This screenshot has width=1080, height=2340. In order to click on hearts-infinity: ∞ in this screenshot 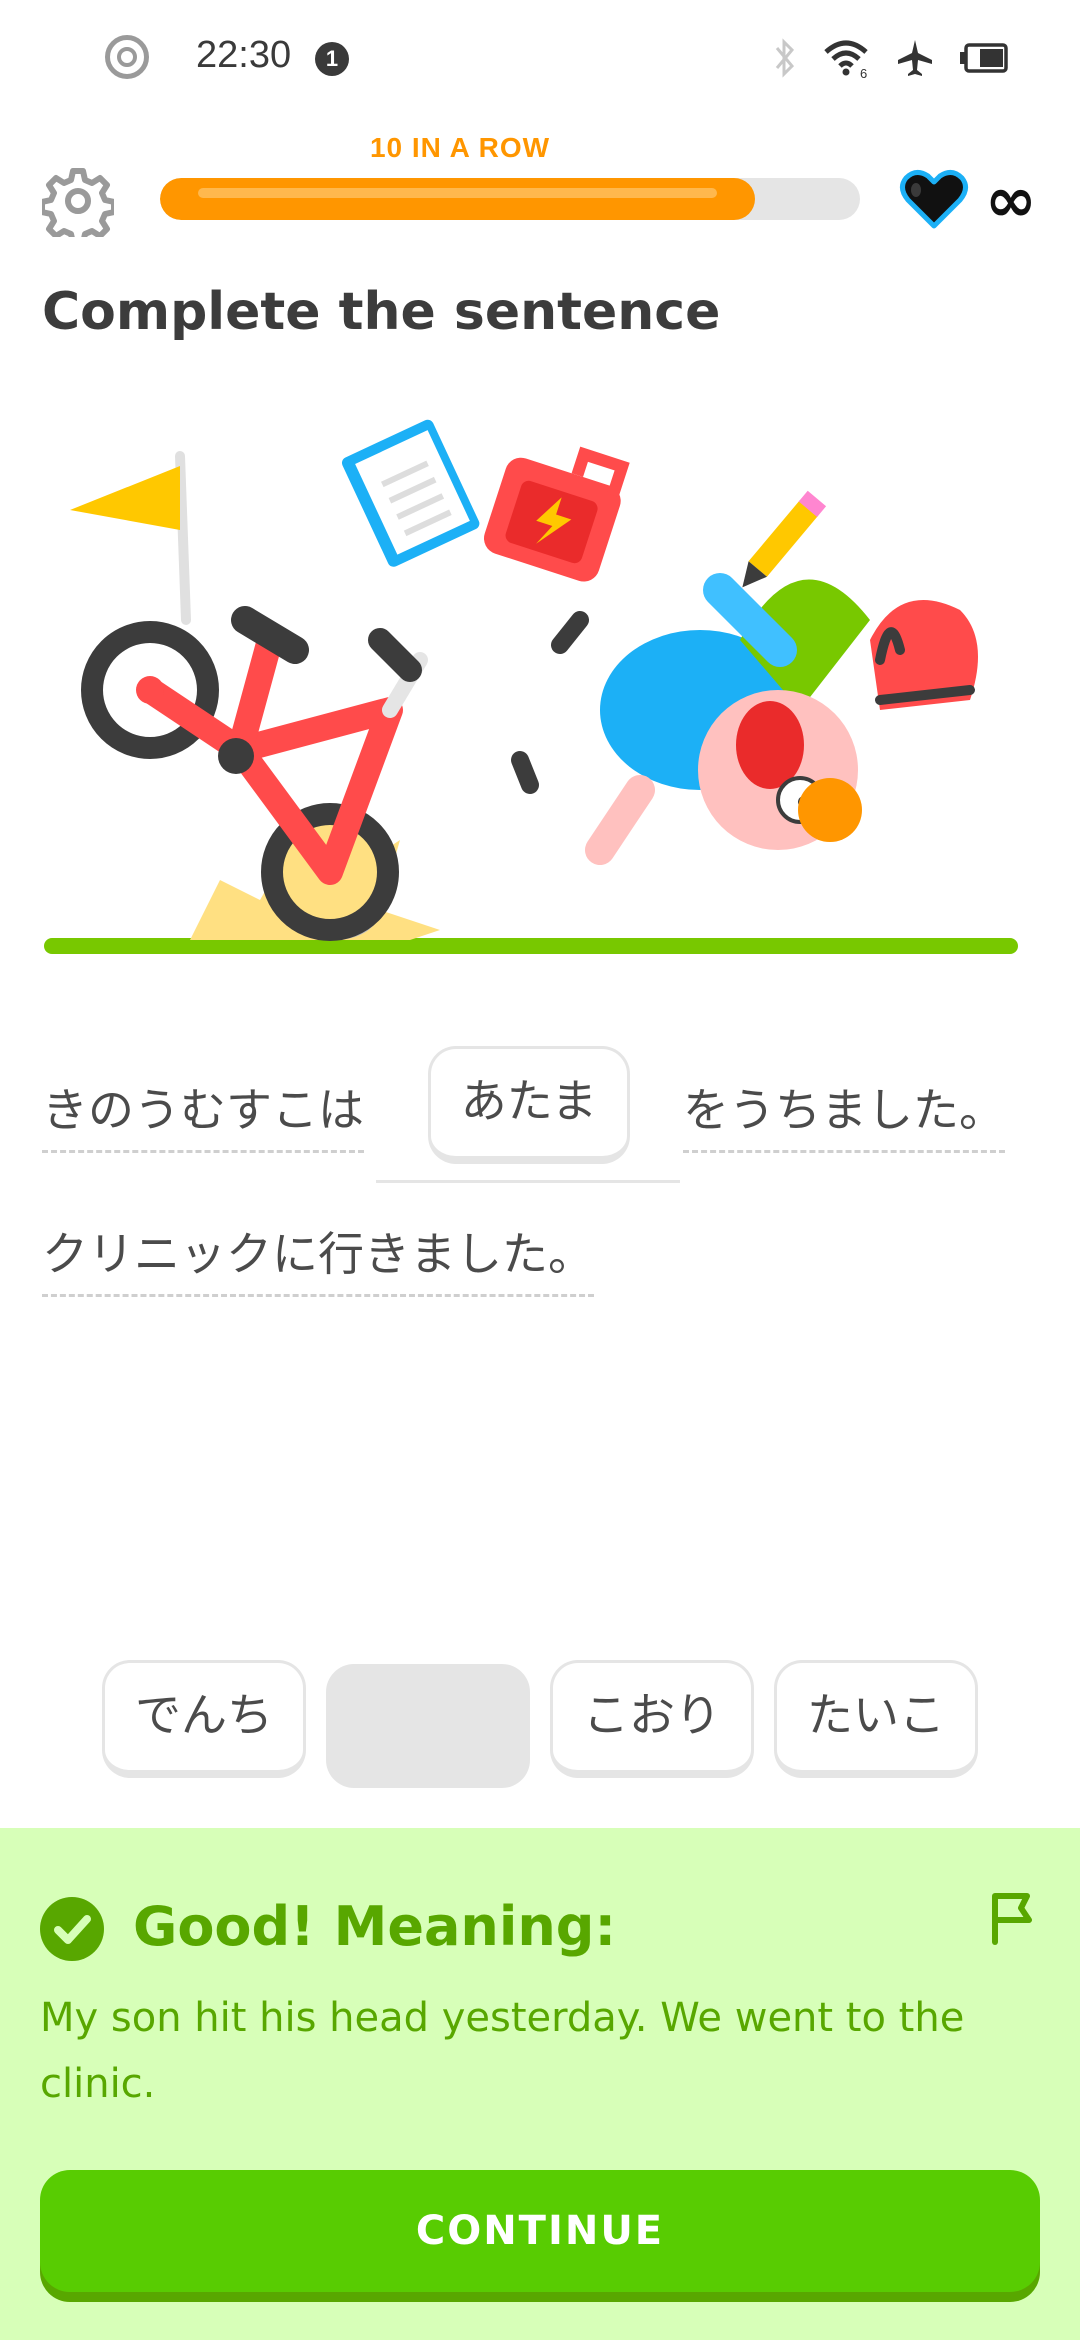, I will do `click(1011, 199)`.